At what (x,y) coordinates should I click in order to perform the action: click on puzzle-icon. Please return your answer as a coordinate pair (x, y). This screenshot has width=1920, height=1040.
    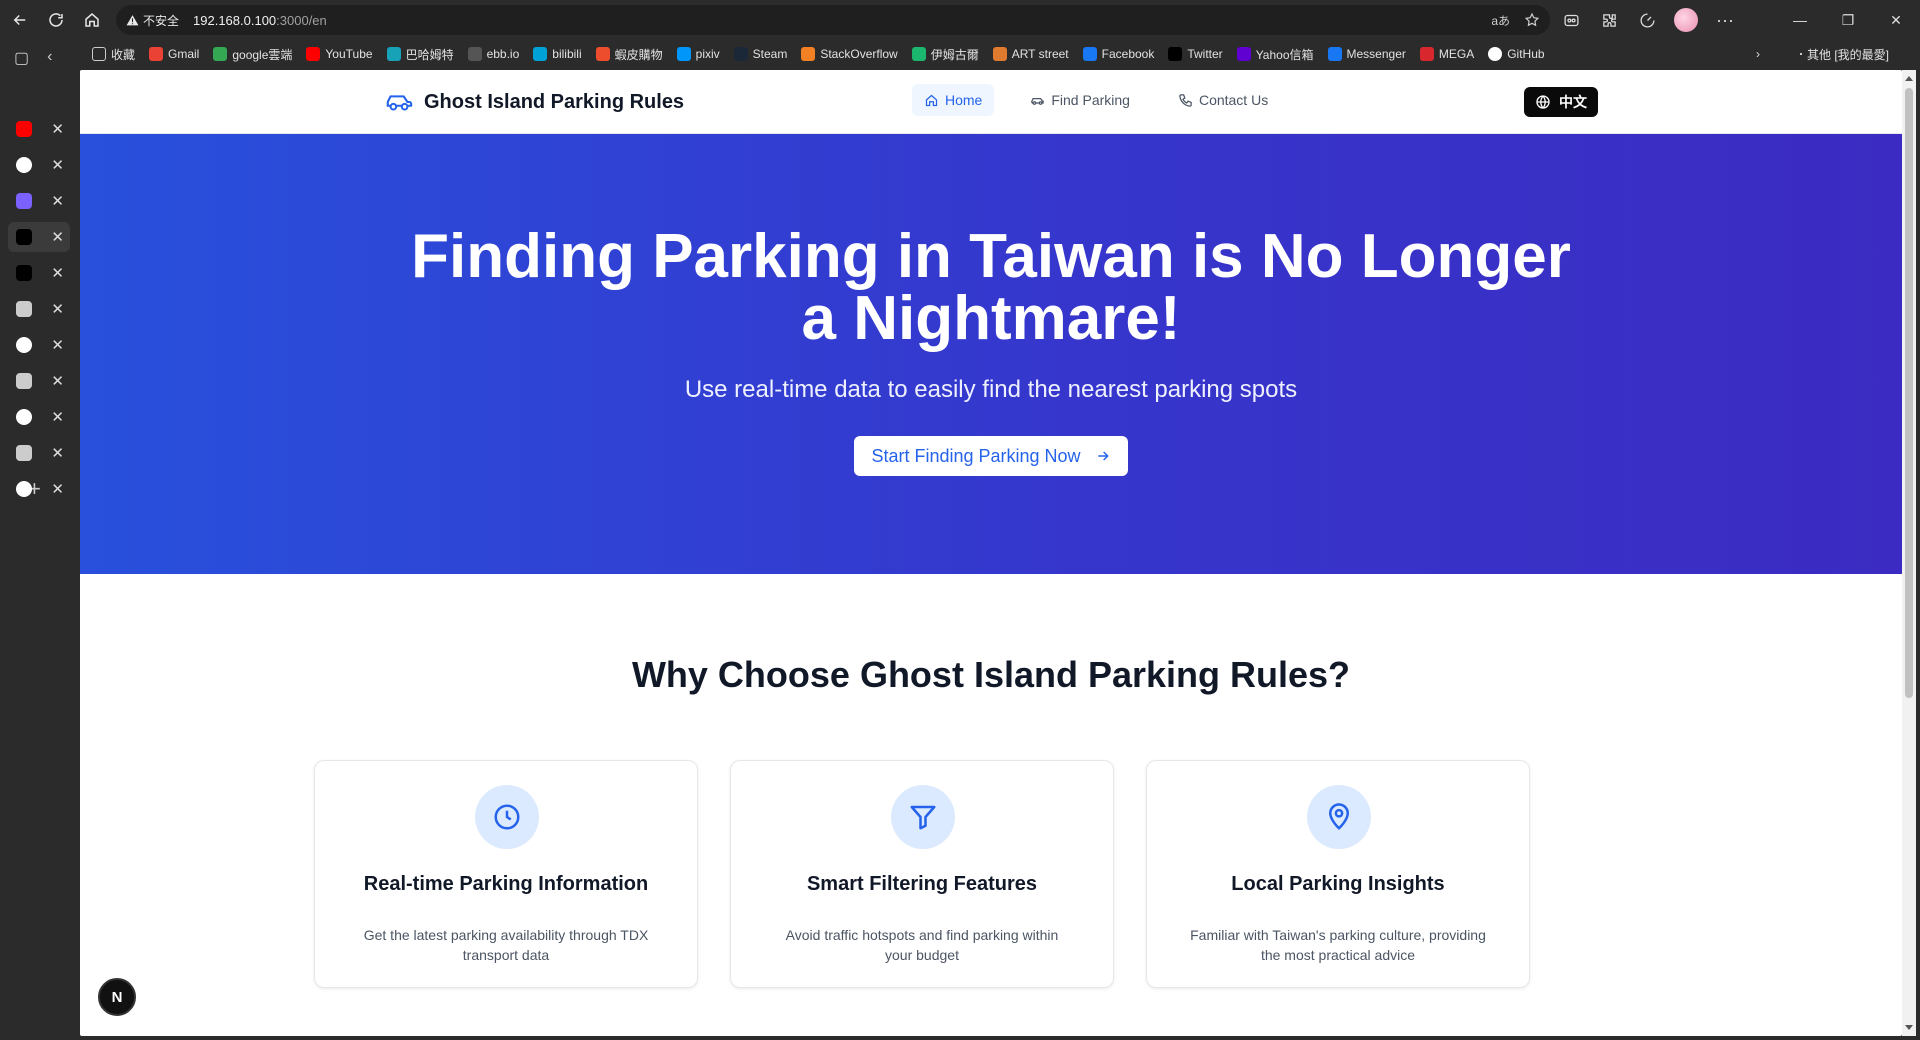
    Looking at the image, I should click on (1609, 20).